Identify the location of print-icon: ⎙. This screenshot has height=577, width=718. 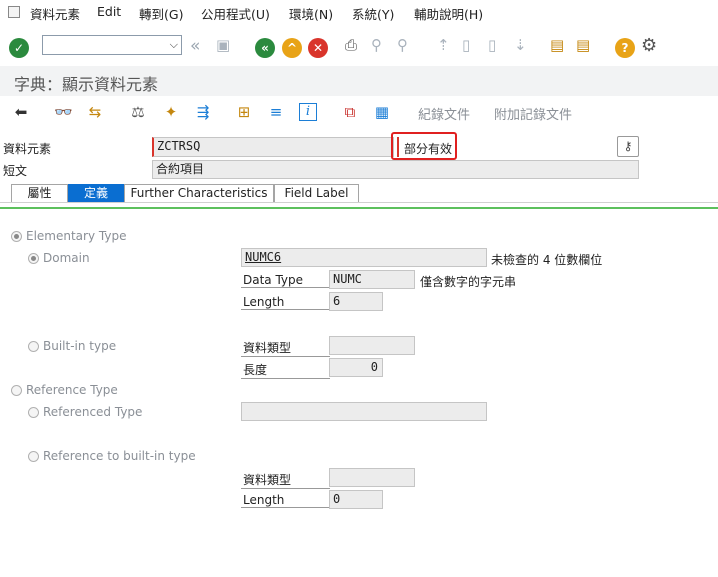
(351, 45).